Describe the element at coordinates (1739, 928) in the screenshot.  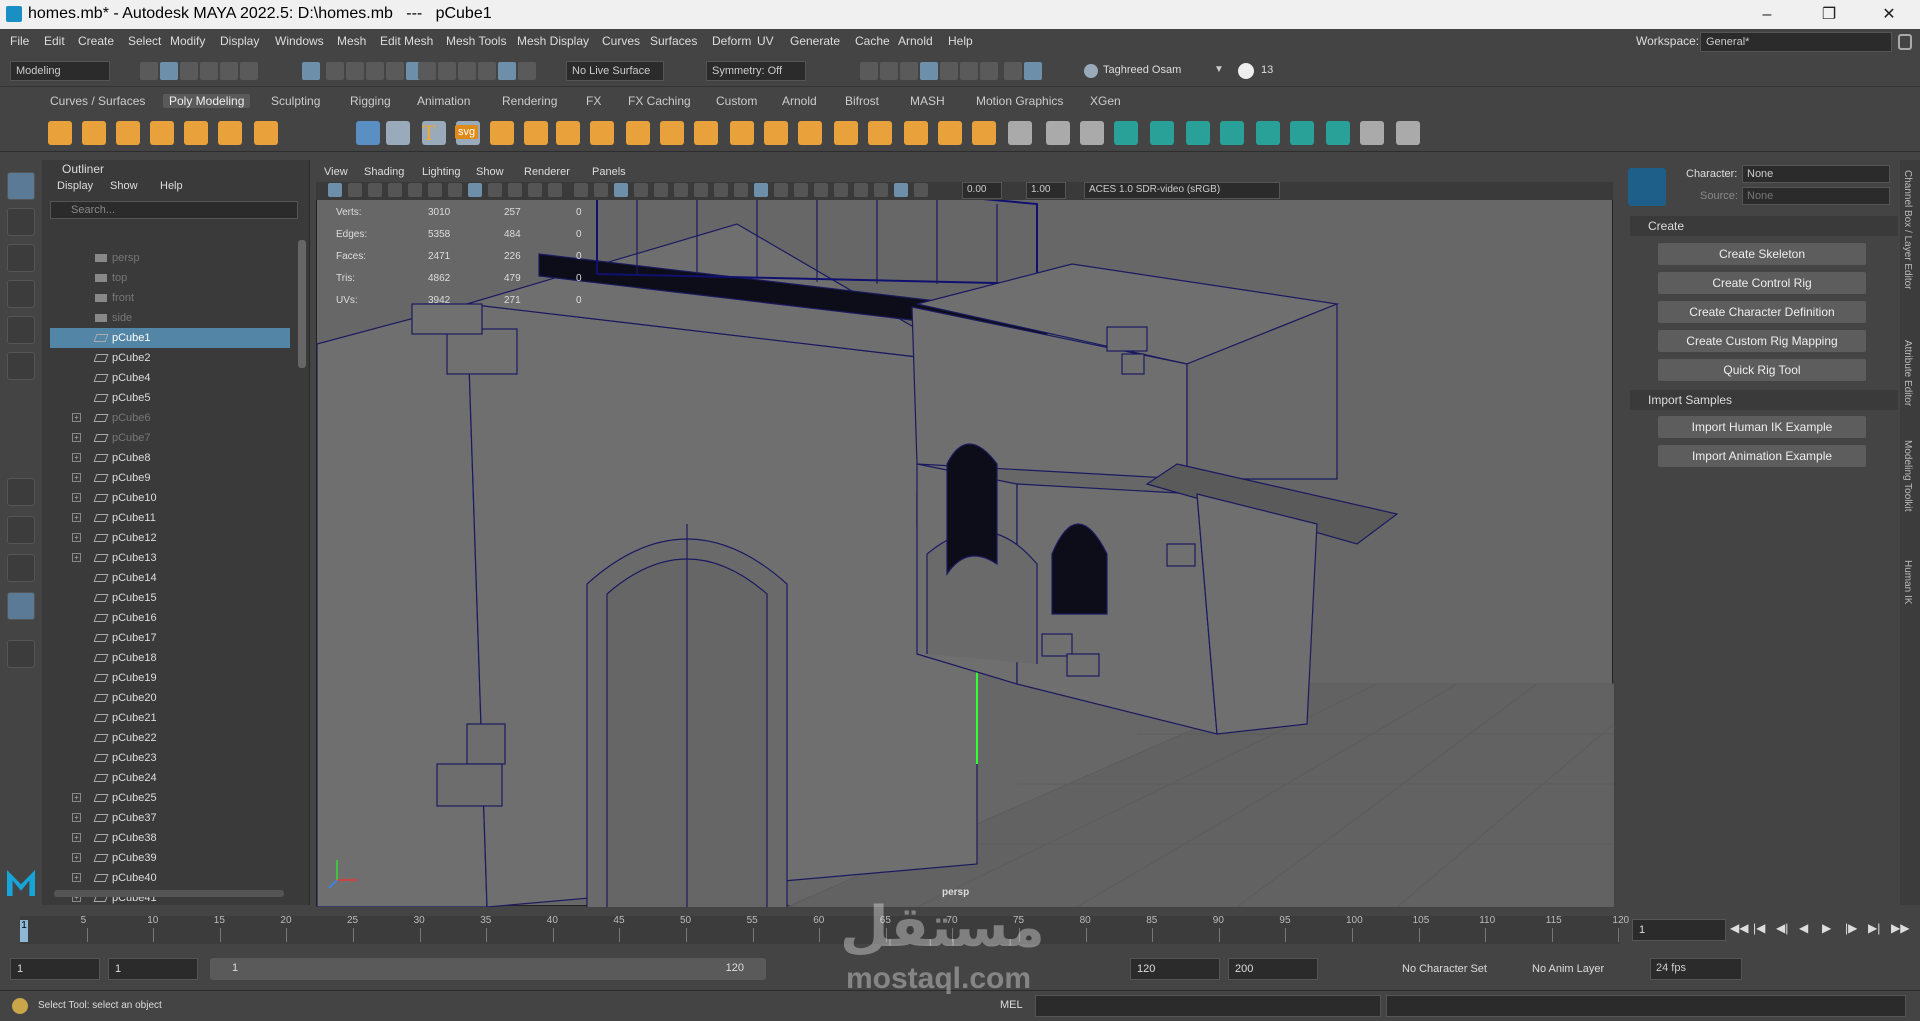
I see `playback-control-icon: ◀◀` at that location.